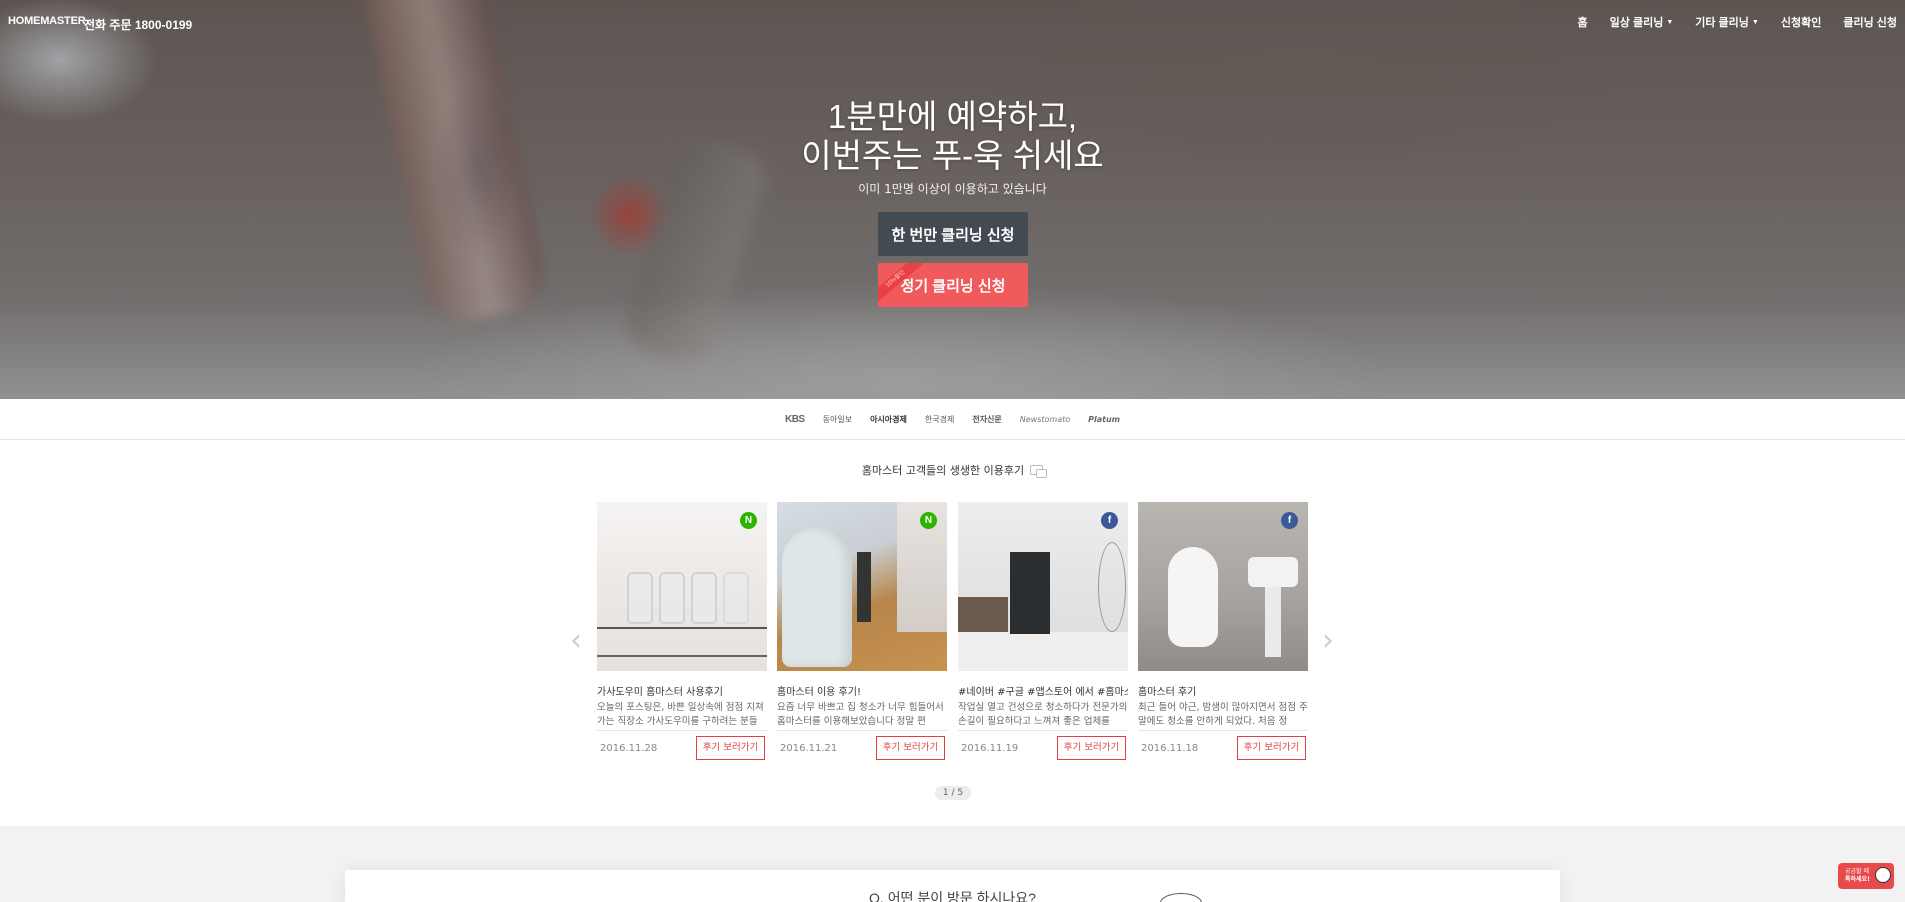 The height and width of the screenshot is (902, 1905). What do you see at coordinates (952, 136) in the screenshot?
I see `hero-title: 1분만에 예약하고, 이번주는 푸-욱 쉬세요` at bounding box center [952, 136].